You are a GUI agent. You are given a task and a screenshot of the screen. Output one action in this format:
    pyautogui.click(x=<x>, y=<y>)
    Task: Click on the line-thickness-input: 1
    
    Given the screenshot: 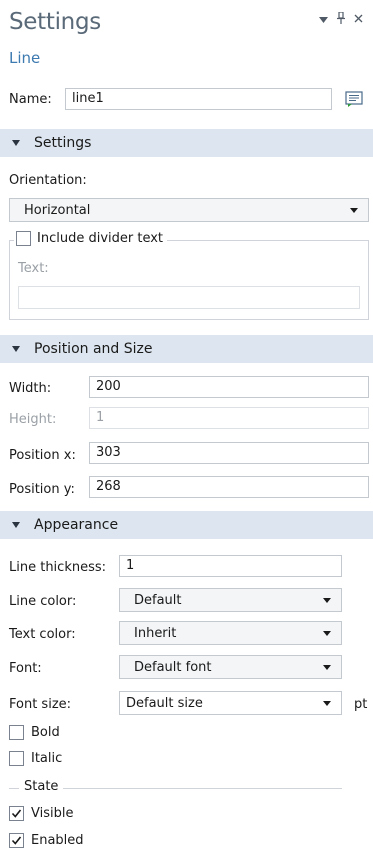 What is the action you would take?
    pyautogui.click(x=230, y=566)
    